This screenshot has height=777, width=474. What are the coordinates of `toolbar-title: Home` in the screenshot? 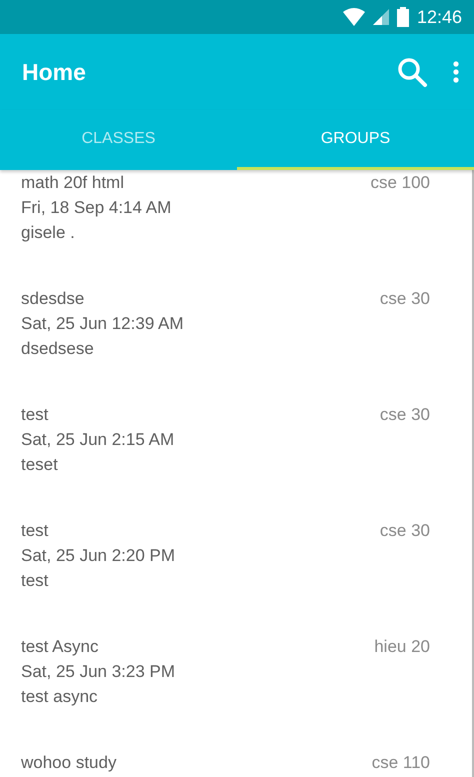 It's located at (54, 72).